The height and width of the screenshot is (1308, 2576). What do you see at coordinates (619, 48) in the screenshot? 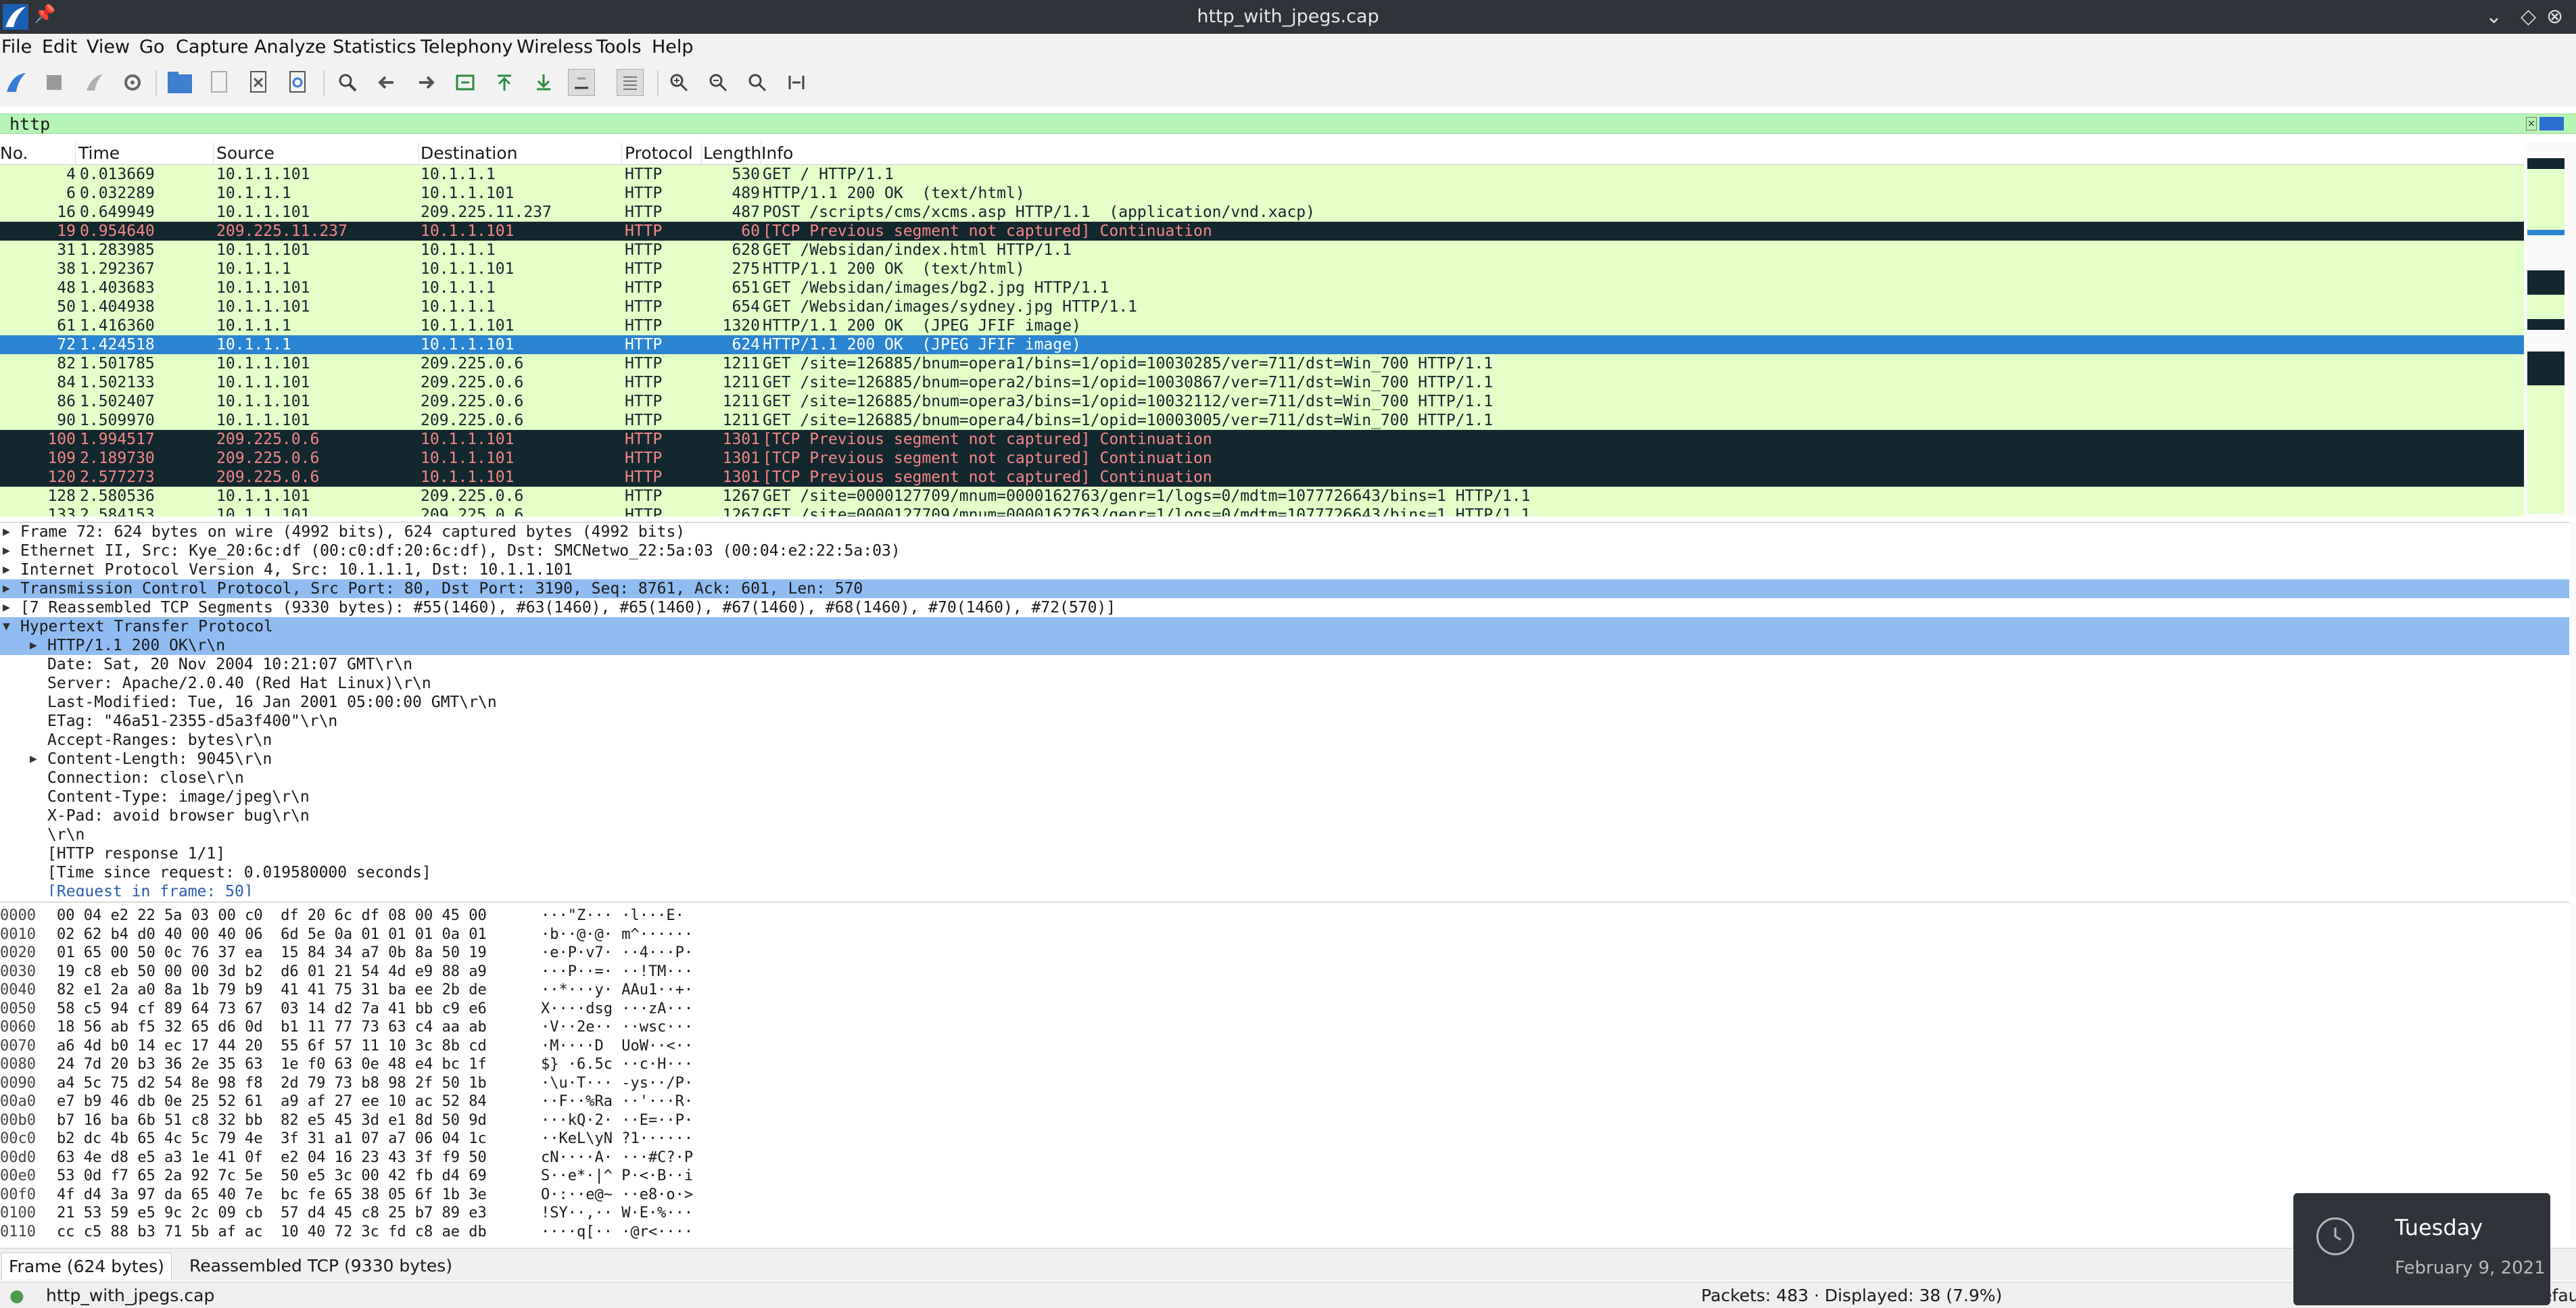
I see `menu-tools: Tools` at bounding box center [619, 48].